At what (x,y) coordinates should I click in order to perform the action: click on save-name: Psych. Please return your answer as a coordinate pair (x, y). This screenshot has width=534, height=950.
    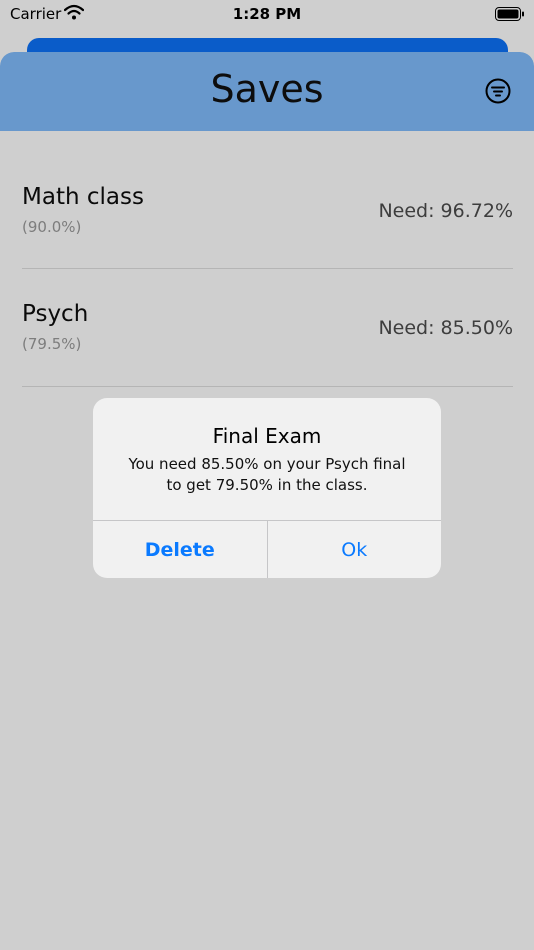
    Looking at the image, I should click on (55, 314).